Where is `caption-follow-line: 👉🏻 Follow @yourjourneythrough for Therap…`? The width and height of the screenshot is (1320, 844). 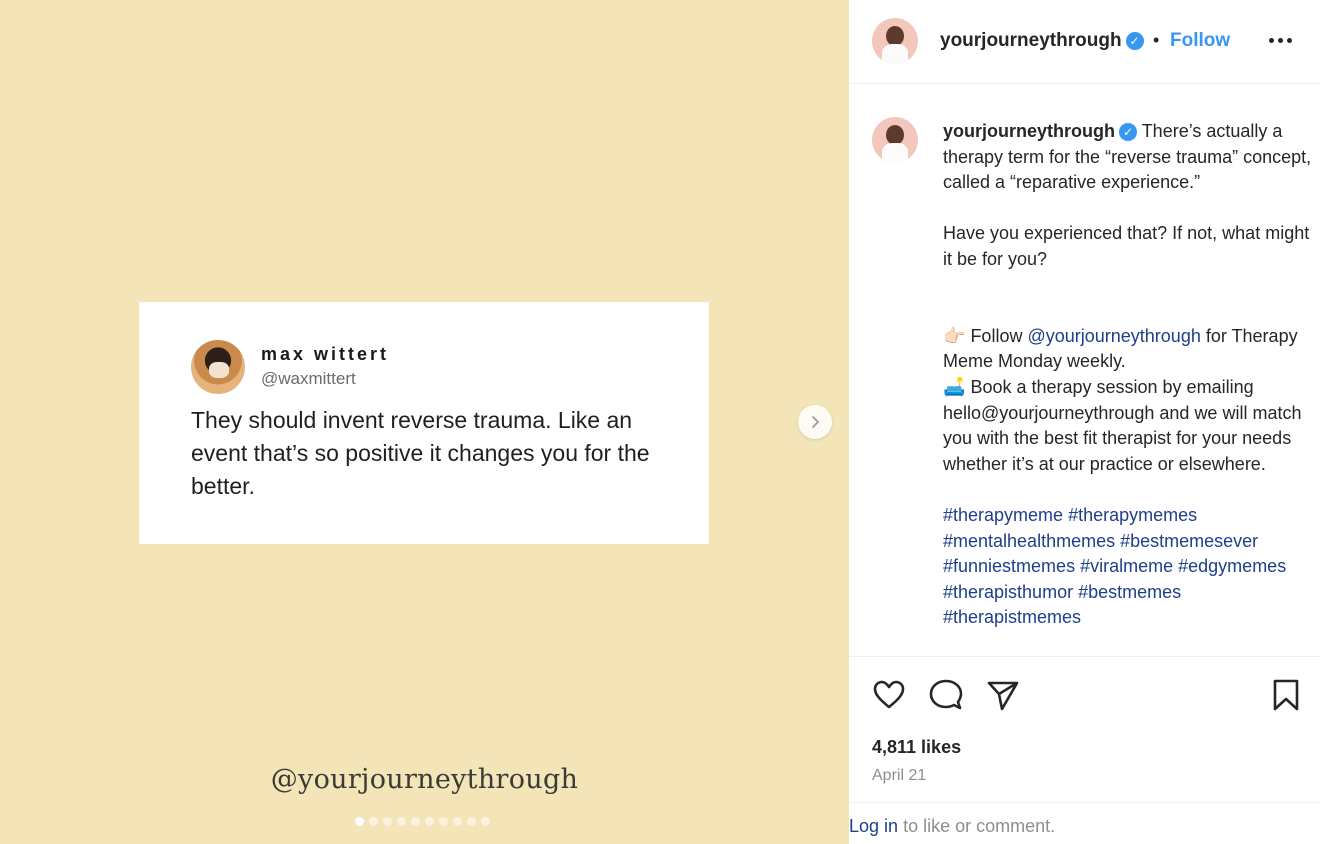 caption-follow-line: 👉🏻 Follow @yourjourneythrough for Therap… is located at coordinates (1128, 349).